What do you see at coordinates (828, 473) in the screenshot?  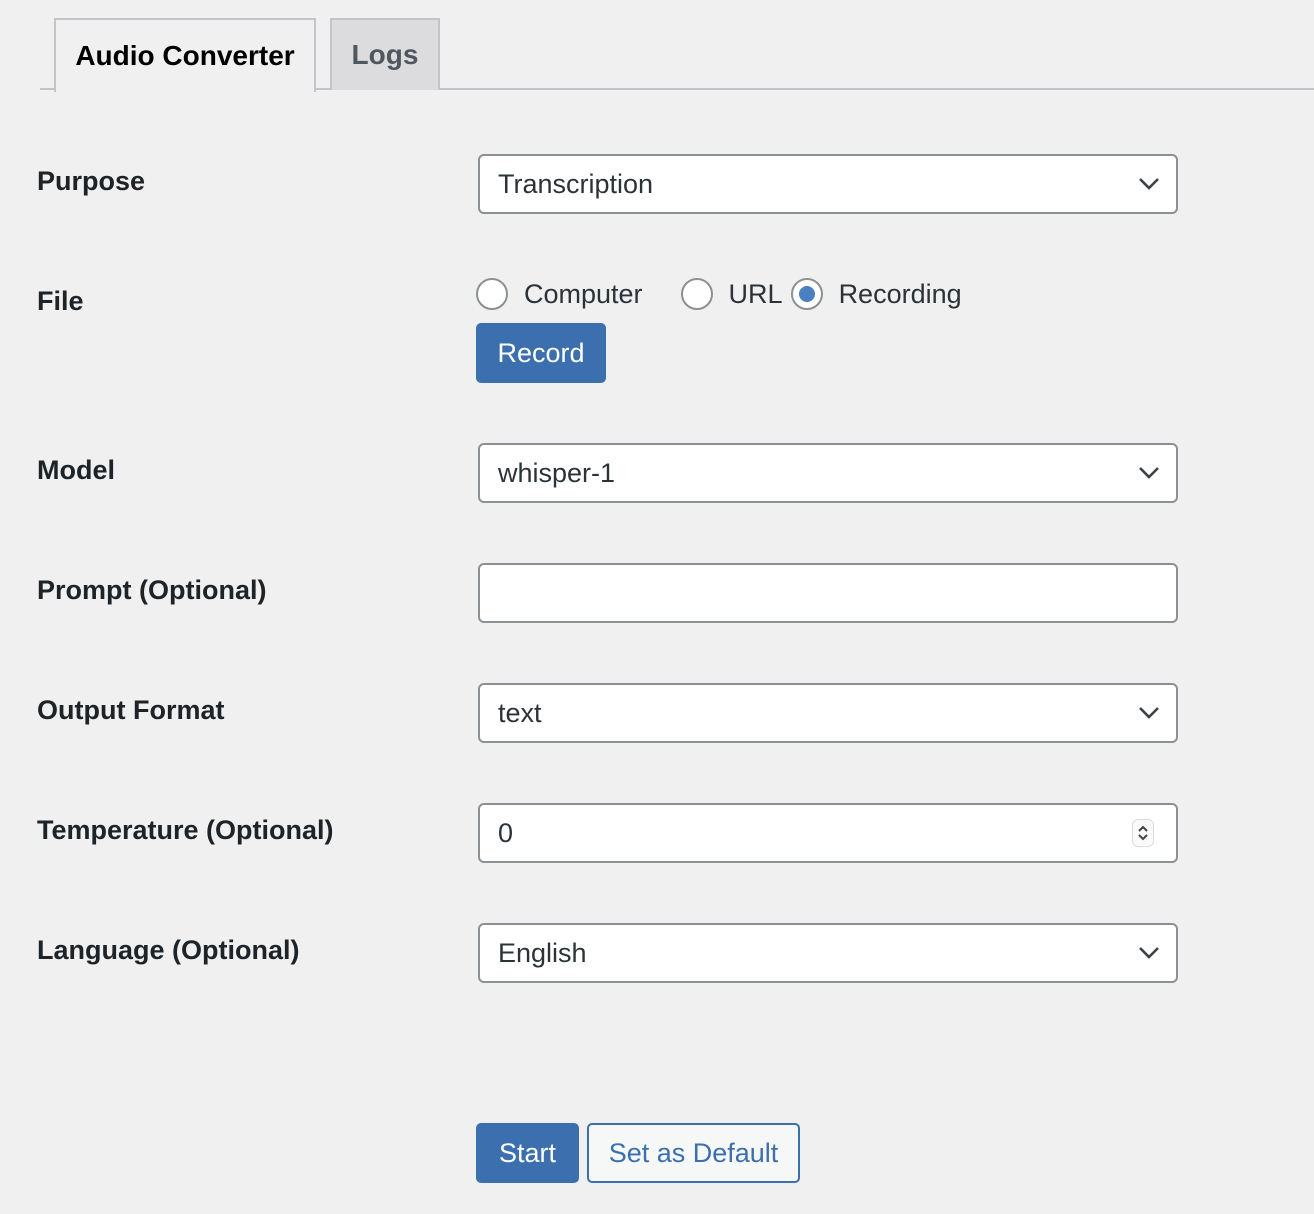 I see `model-select: whisper-1` at bounding box center [828, 473].